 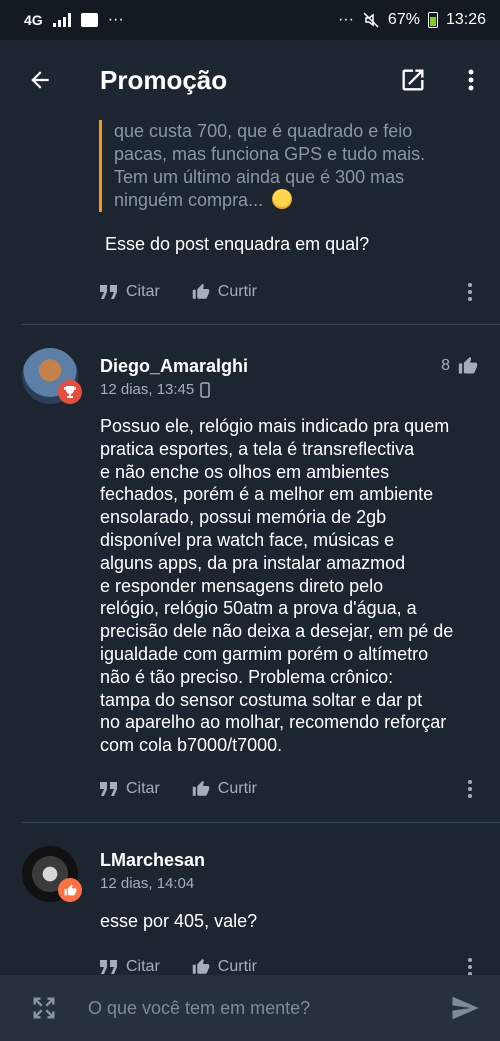 I want to click on mute-icon, so click(x=371, y=20).